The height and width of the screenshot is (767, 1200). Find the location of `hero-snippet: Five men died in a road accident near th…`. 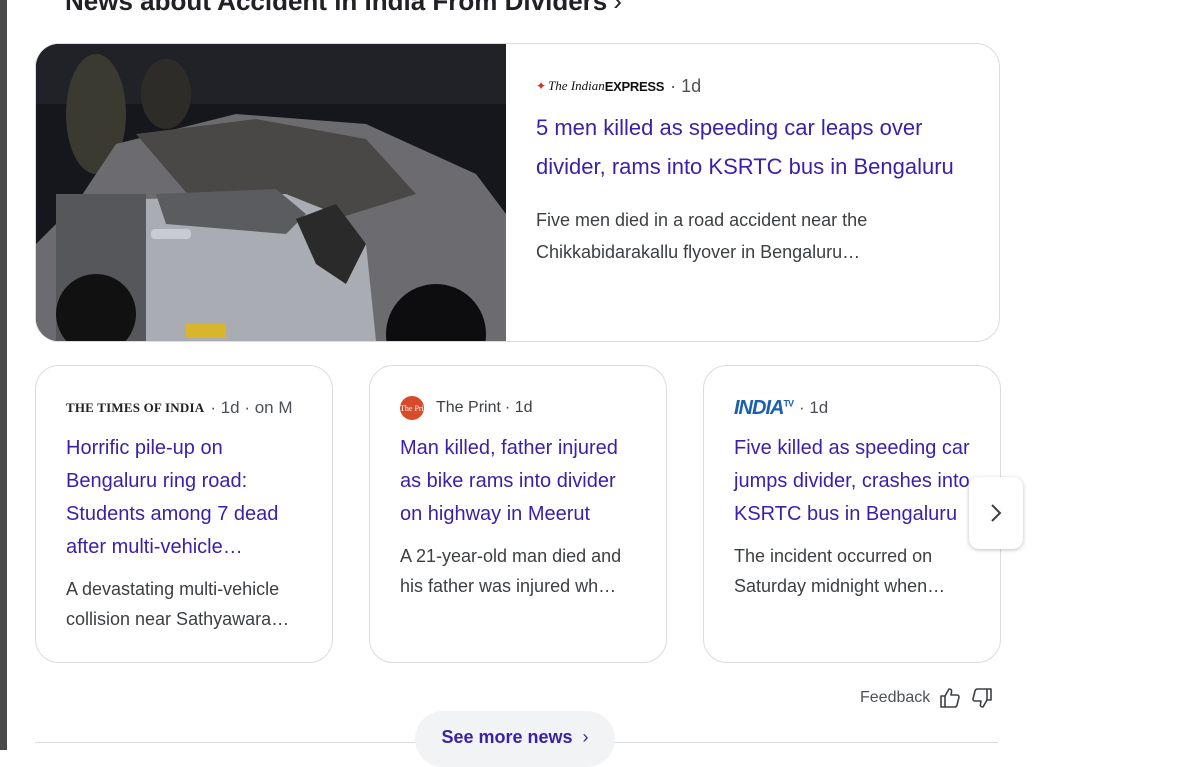

hero-snippet: Five men died in a road accident near th… is located at coordinates (702, 236).